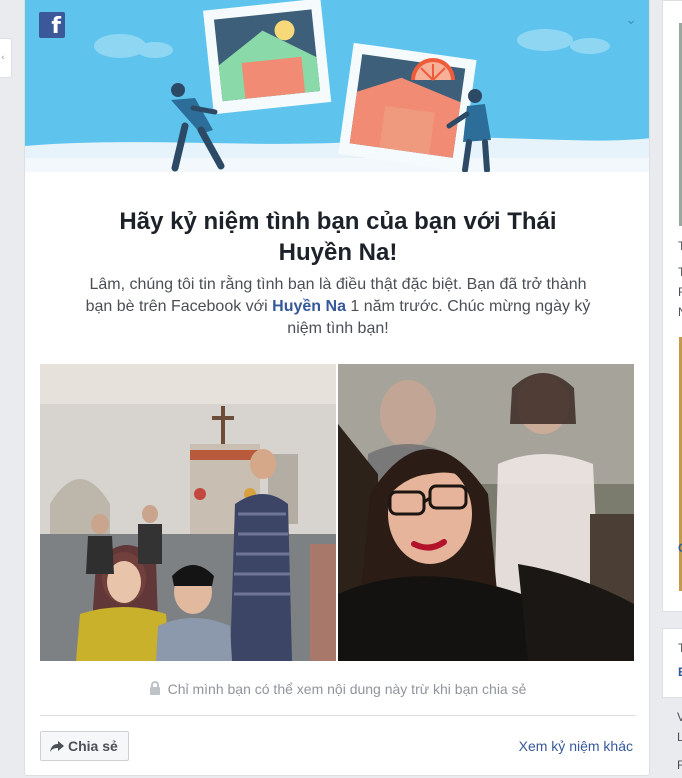  What do you see at coordinates (154, 688) in the screenshot?
I see `lock-icon` at bounding box center [154, 688].